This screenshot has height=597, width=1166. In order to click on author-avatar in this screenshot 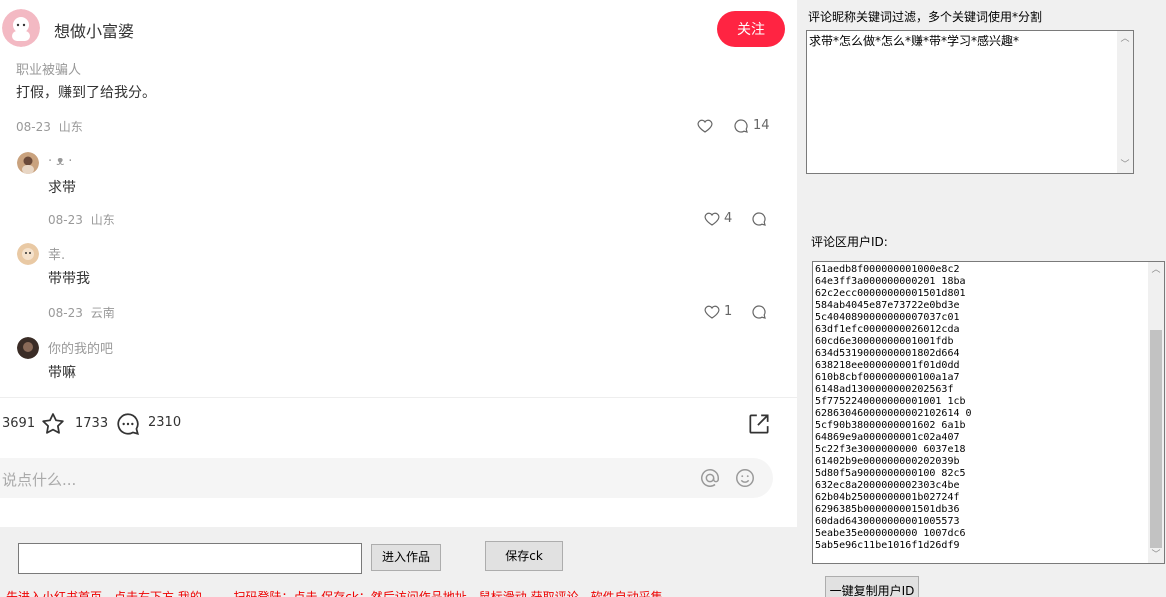, I will do `click(21, 28)`.